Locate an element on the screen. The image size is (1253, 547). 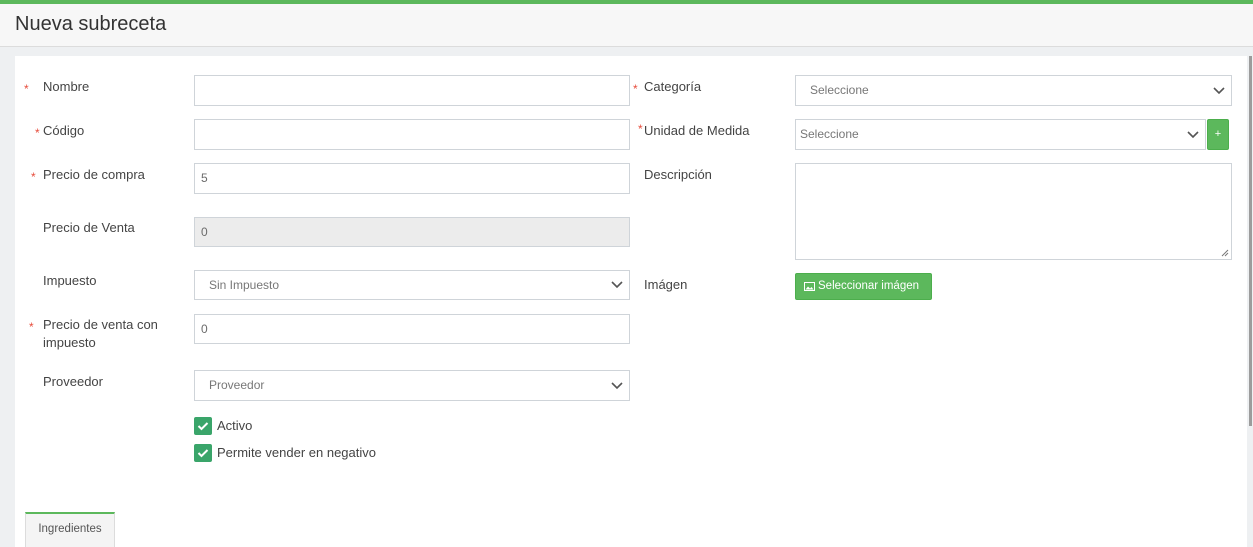
select-image-button: Seleccionar imágen is located at coordinates (863, 286).